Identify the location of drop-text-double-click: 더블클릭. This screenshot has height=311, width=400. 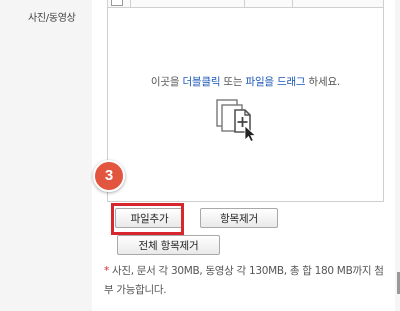
(201, 82).